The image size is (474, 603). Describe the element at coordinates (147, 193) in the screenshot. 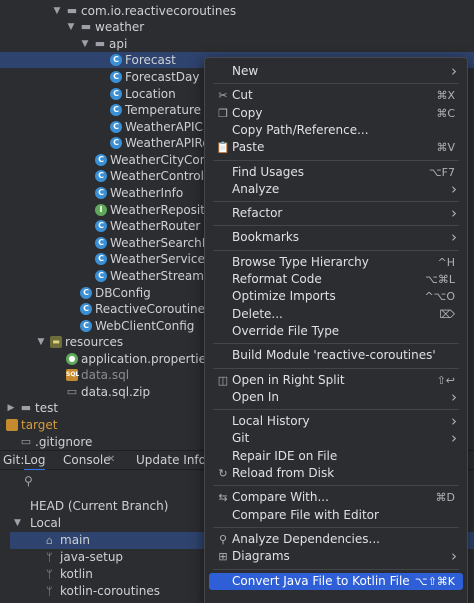

I see `tree-node-label: WeatherInfo` at that location.